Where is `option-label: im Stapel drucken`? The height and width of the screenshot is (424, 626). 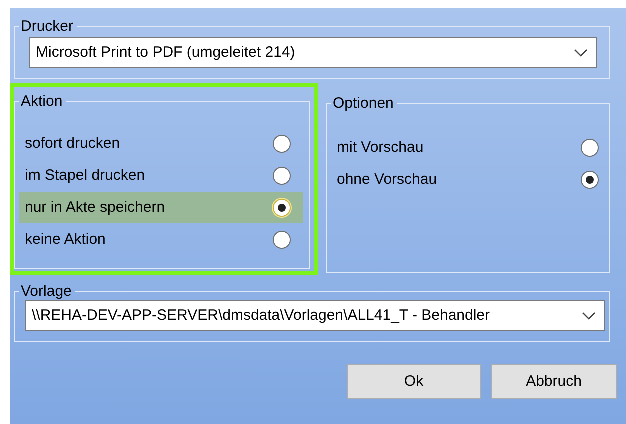 option-label: im Stapel drucken is located at coordinates (85, 175).